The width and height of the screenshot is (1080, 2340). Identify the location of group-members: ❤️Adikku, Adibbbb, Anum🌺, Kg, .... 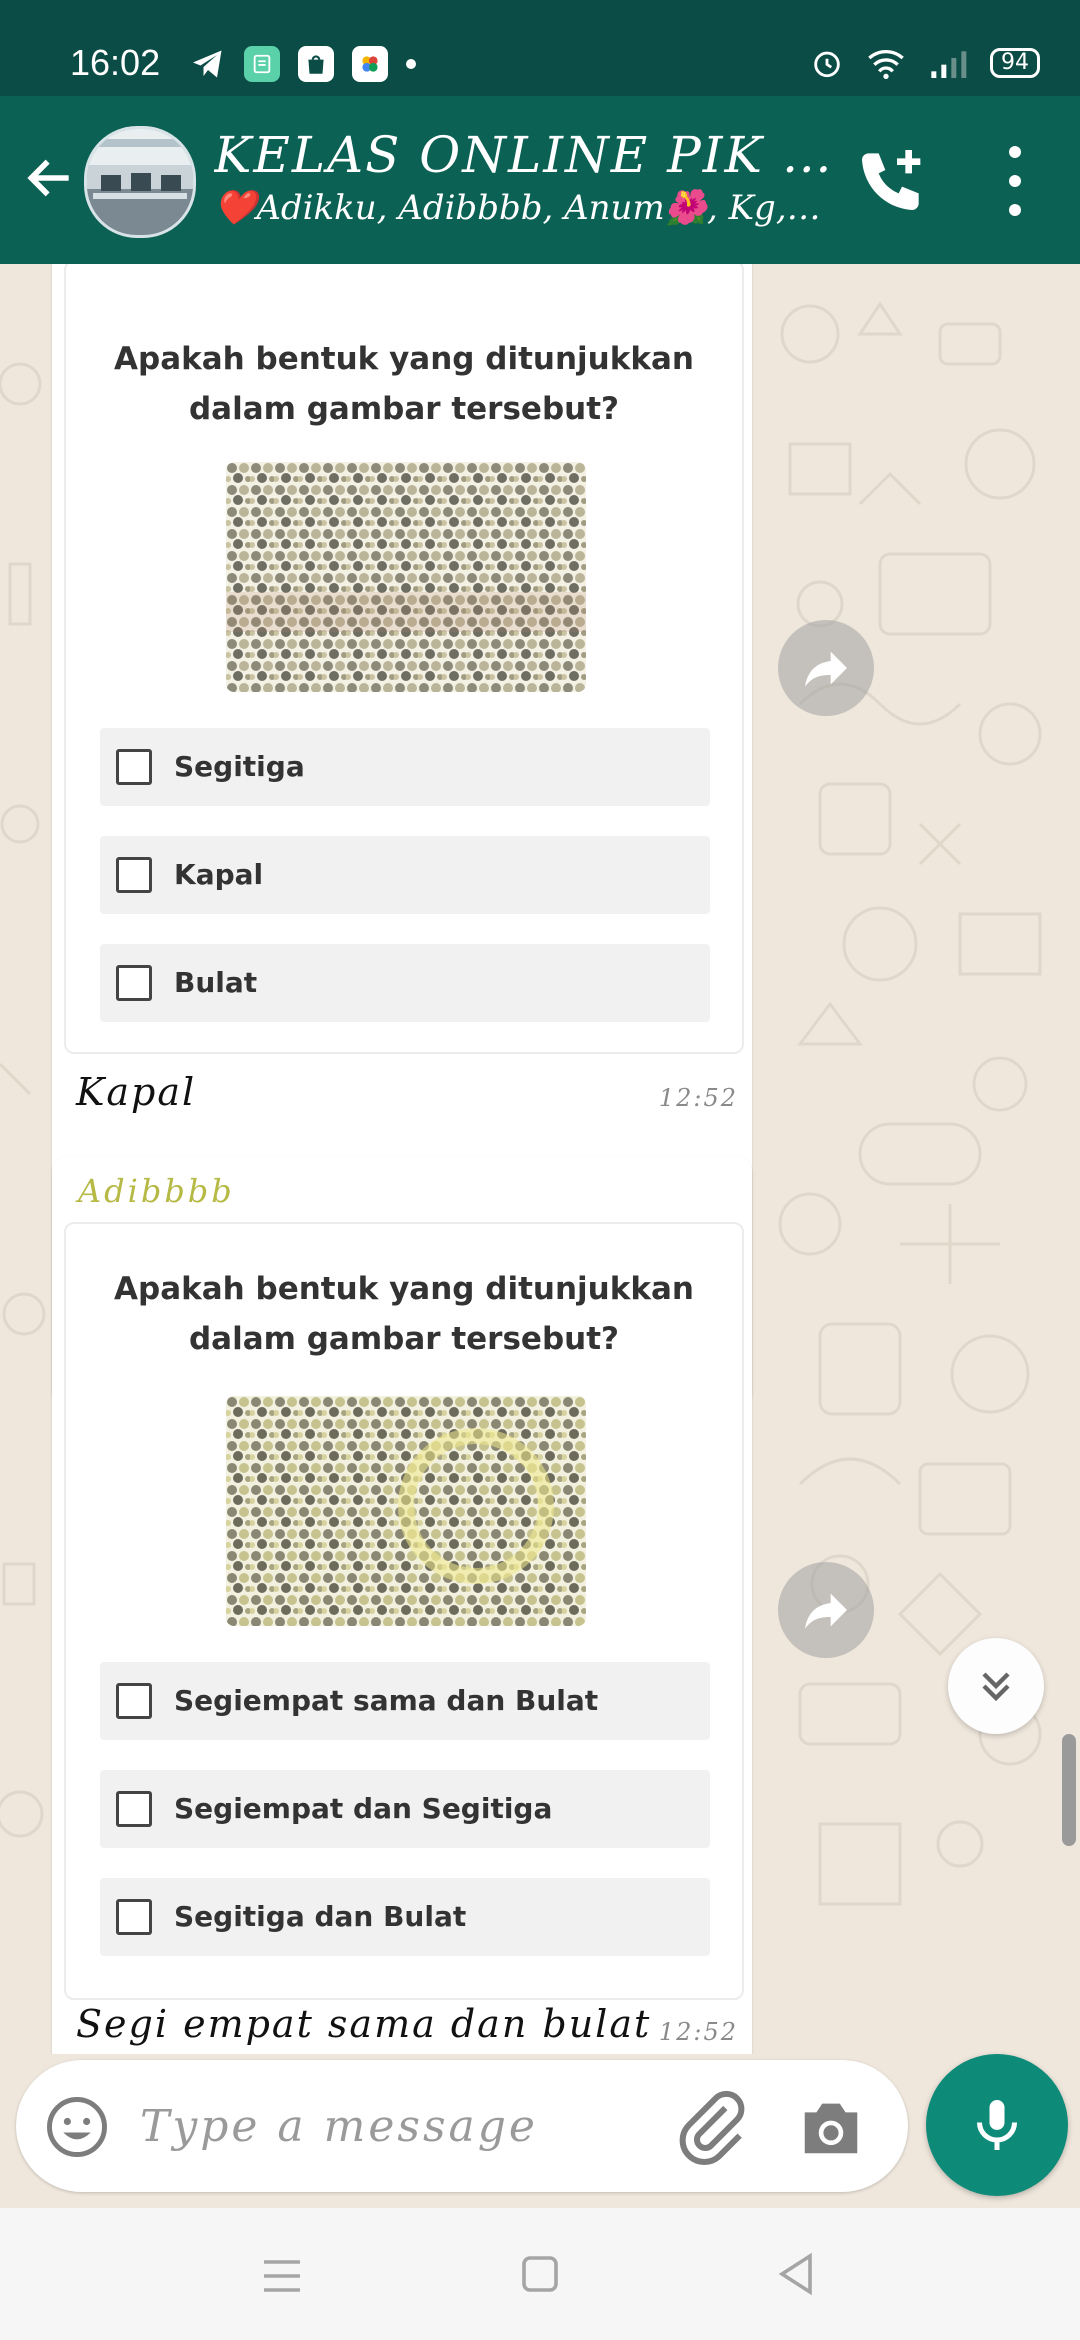
(519, 208).